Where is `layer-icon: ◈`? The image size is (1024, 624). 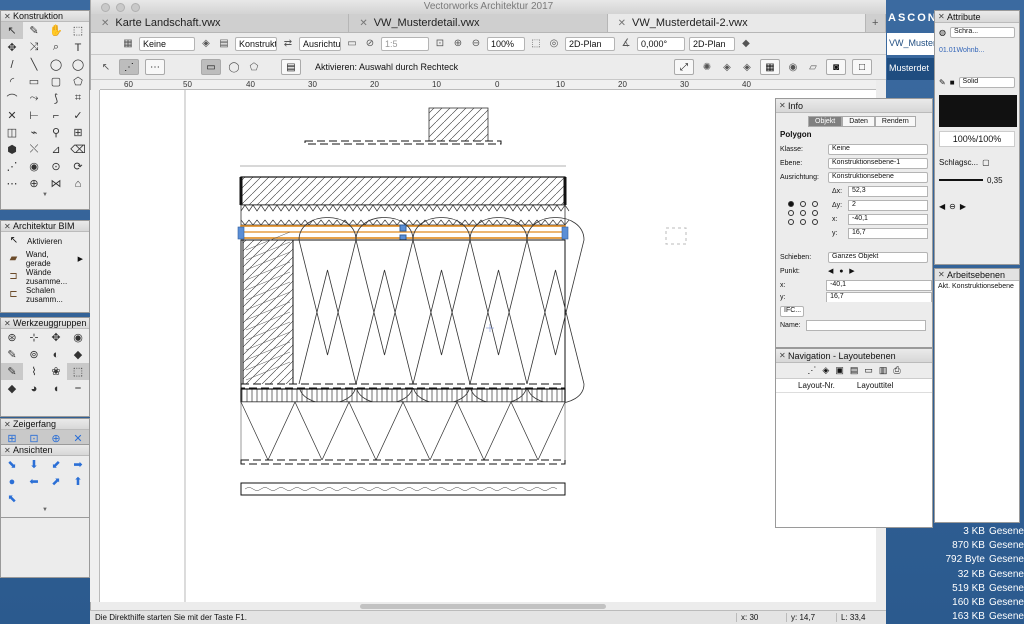 layer-icon: ◈ is located at coordinates (206, 44).